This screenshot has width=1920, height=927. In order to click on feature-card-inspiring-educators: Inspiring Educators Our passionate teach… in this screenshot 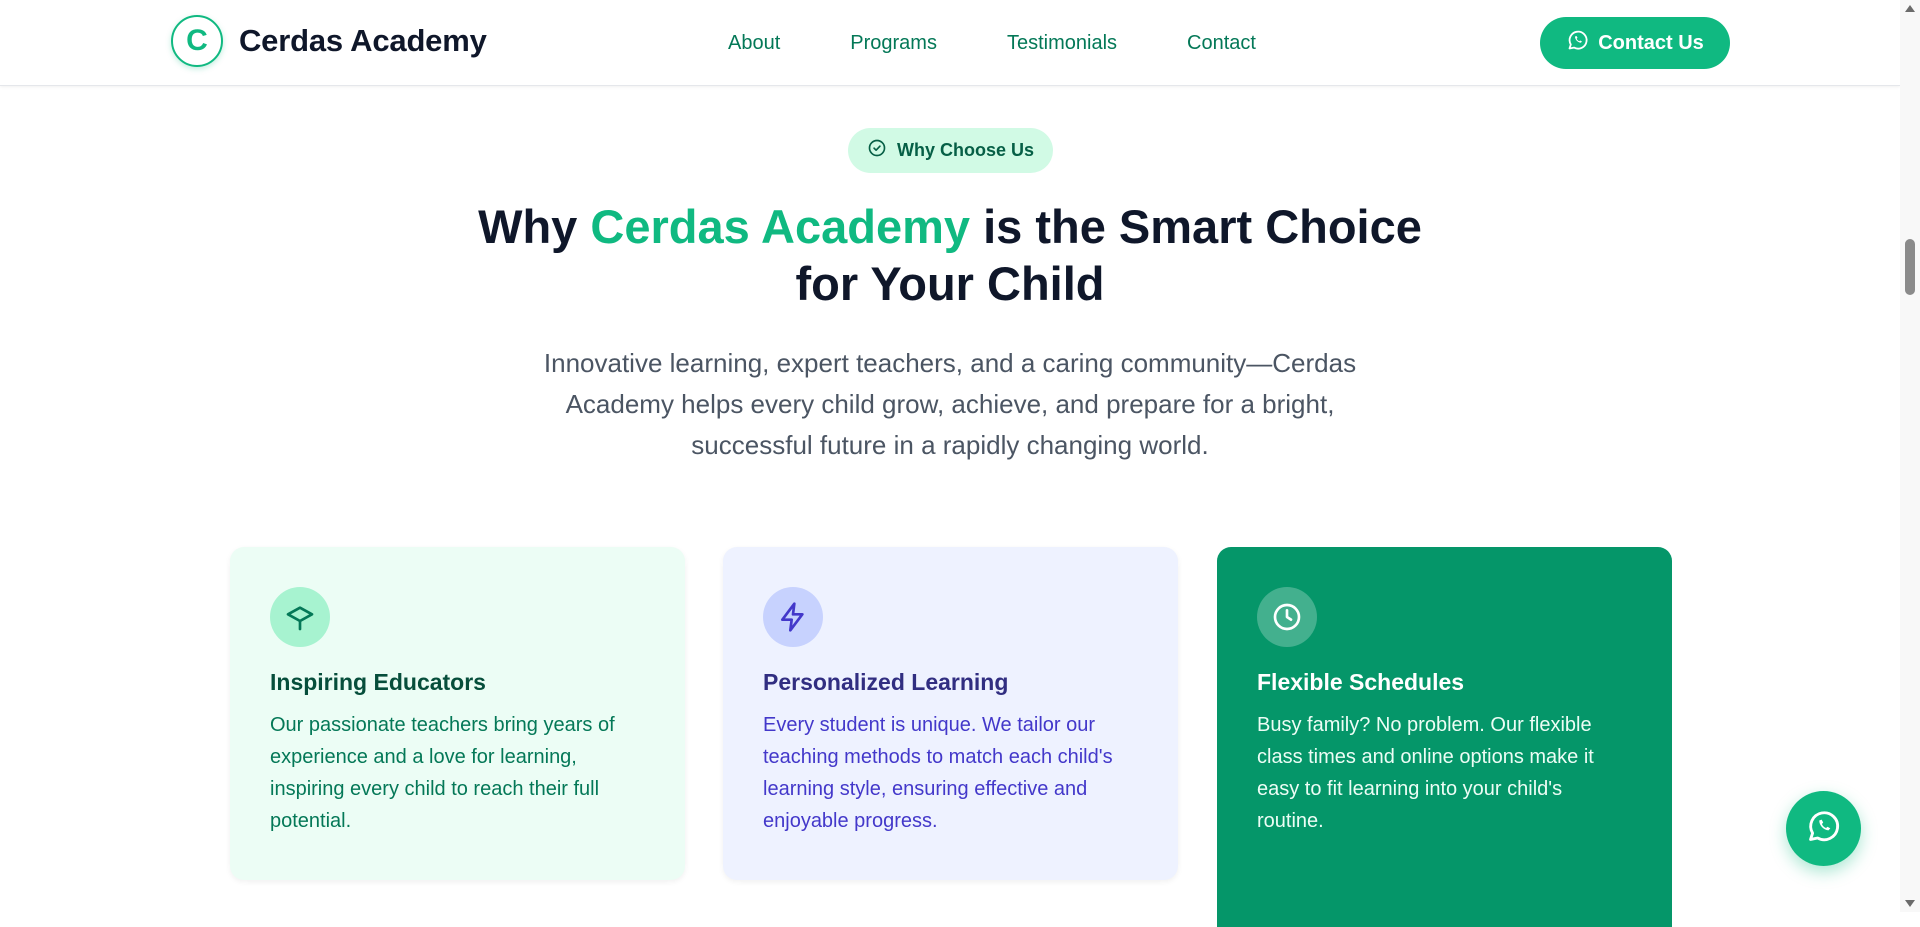, I will do `click(457, 713)`.